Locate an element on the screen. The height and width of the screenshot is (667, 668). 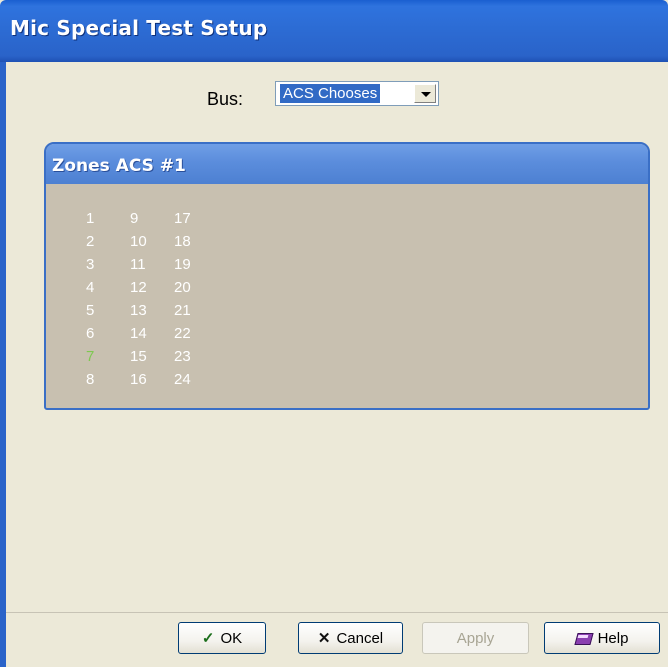
bus-dropdown-button is located at coordinates (425, 93).